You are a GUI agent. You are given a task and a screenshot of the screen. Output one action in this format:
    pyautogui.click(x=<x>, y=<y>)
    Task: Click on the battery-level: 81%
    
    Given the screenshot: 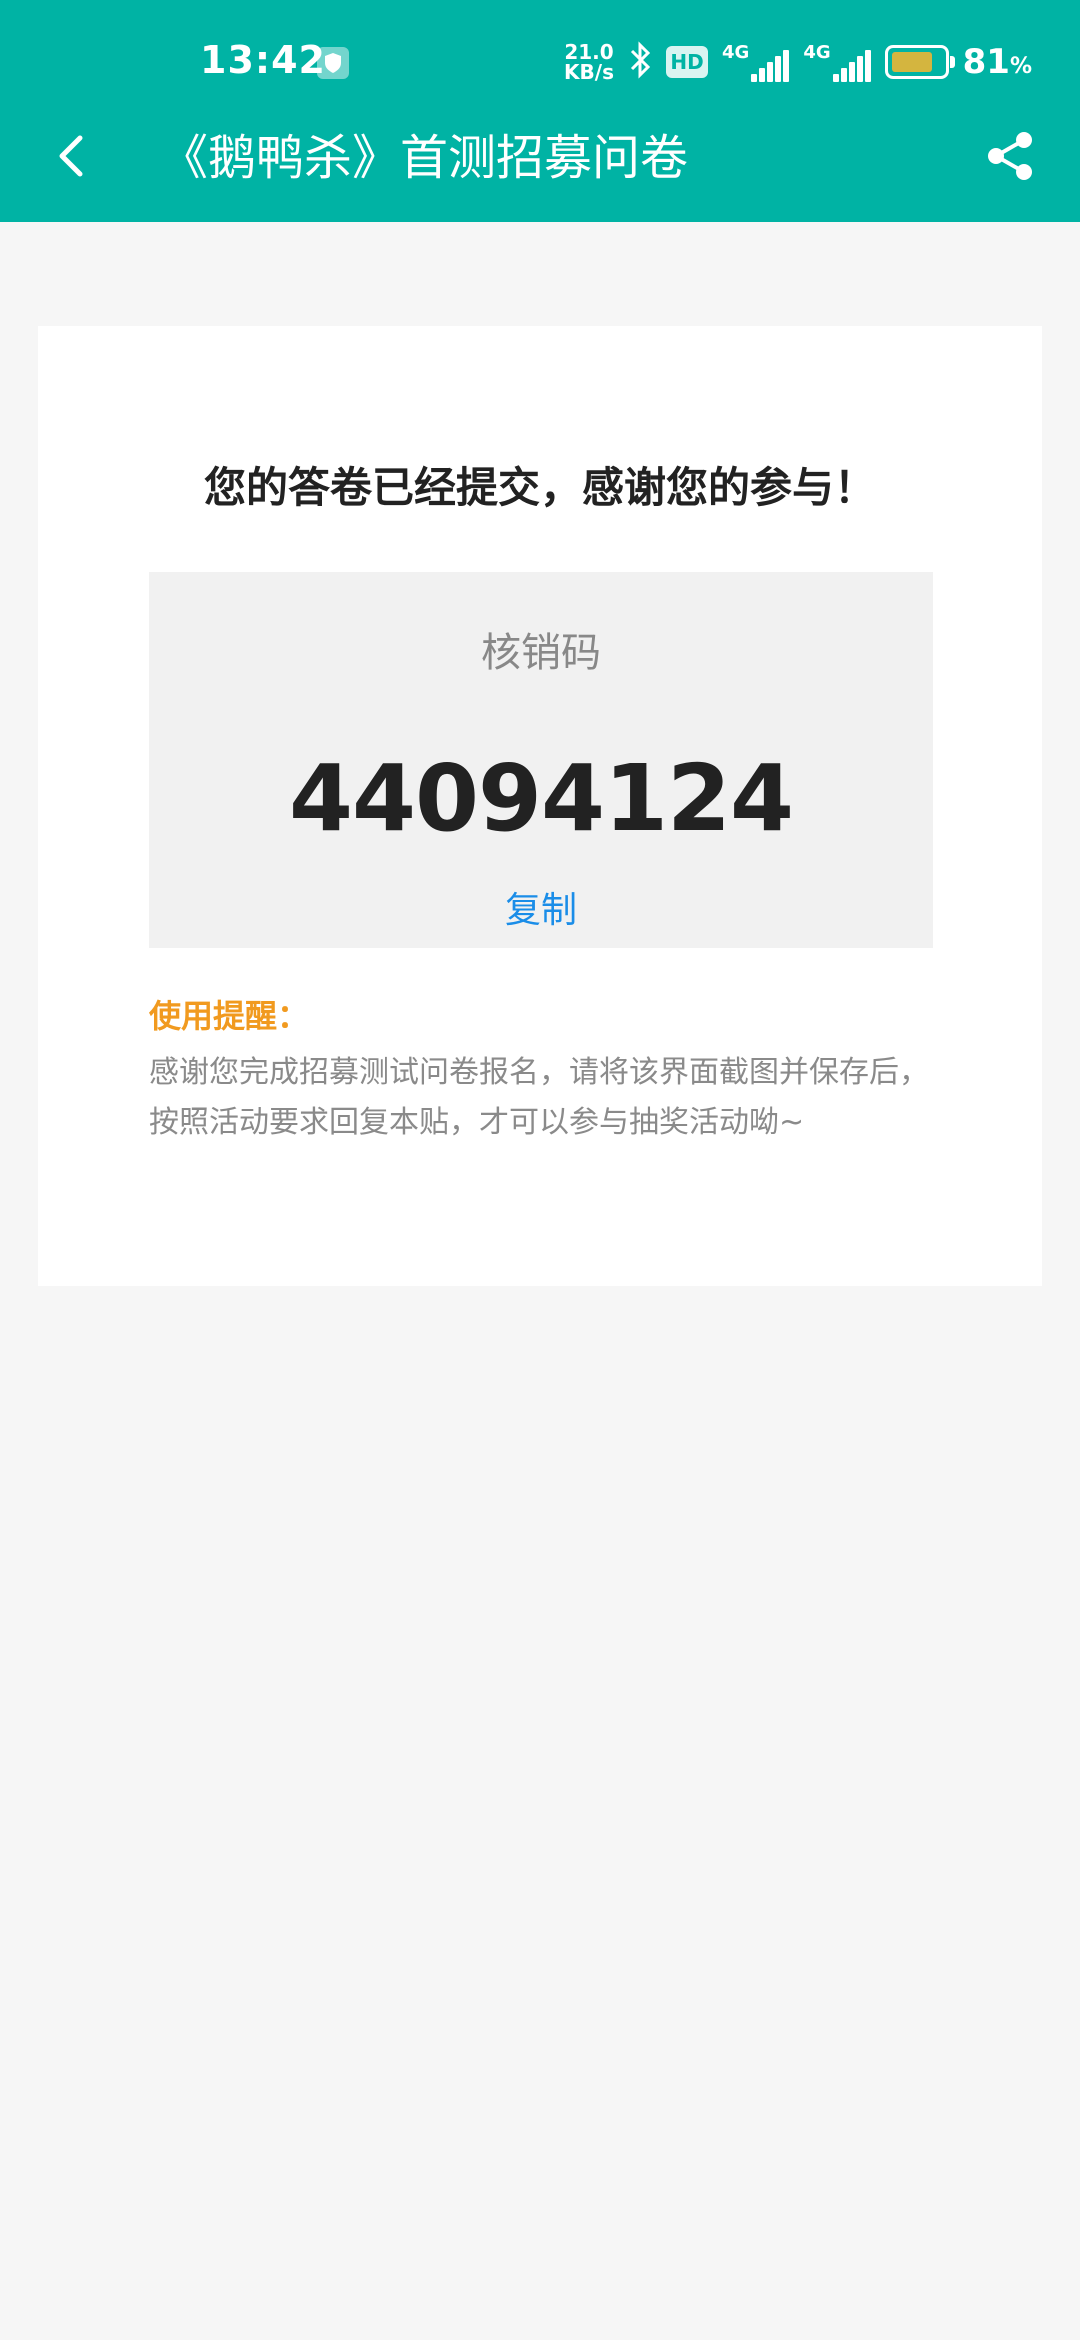 What is the action you would take?
    pyautogui.click(x=997, y=62)
    